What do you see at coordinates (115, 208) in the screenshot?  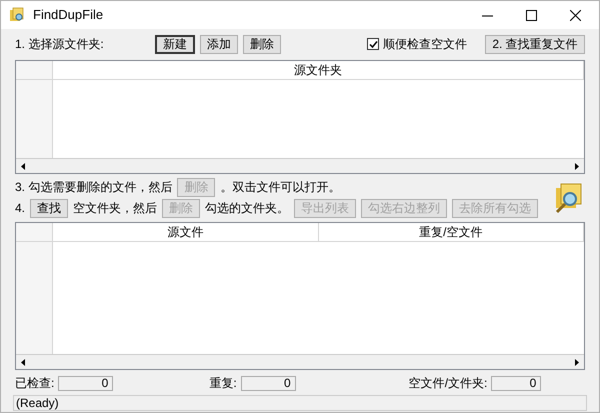 I see `instruction-text: 空文件夹，然后` at bounding box center [115, 208].